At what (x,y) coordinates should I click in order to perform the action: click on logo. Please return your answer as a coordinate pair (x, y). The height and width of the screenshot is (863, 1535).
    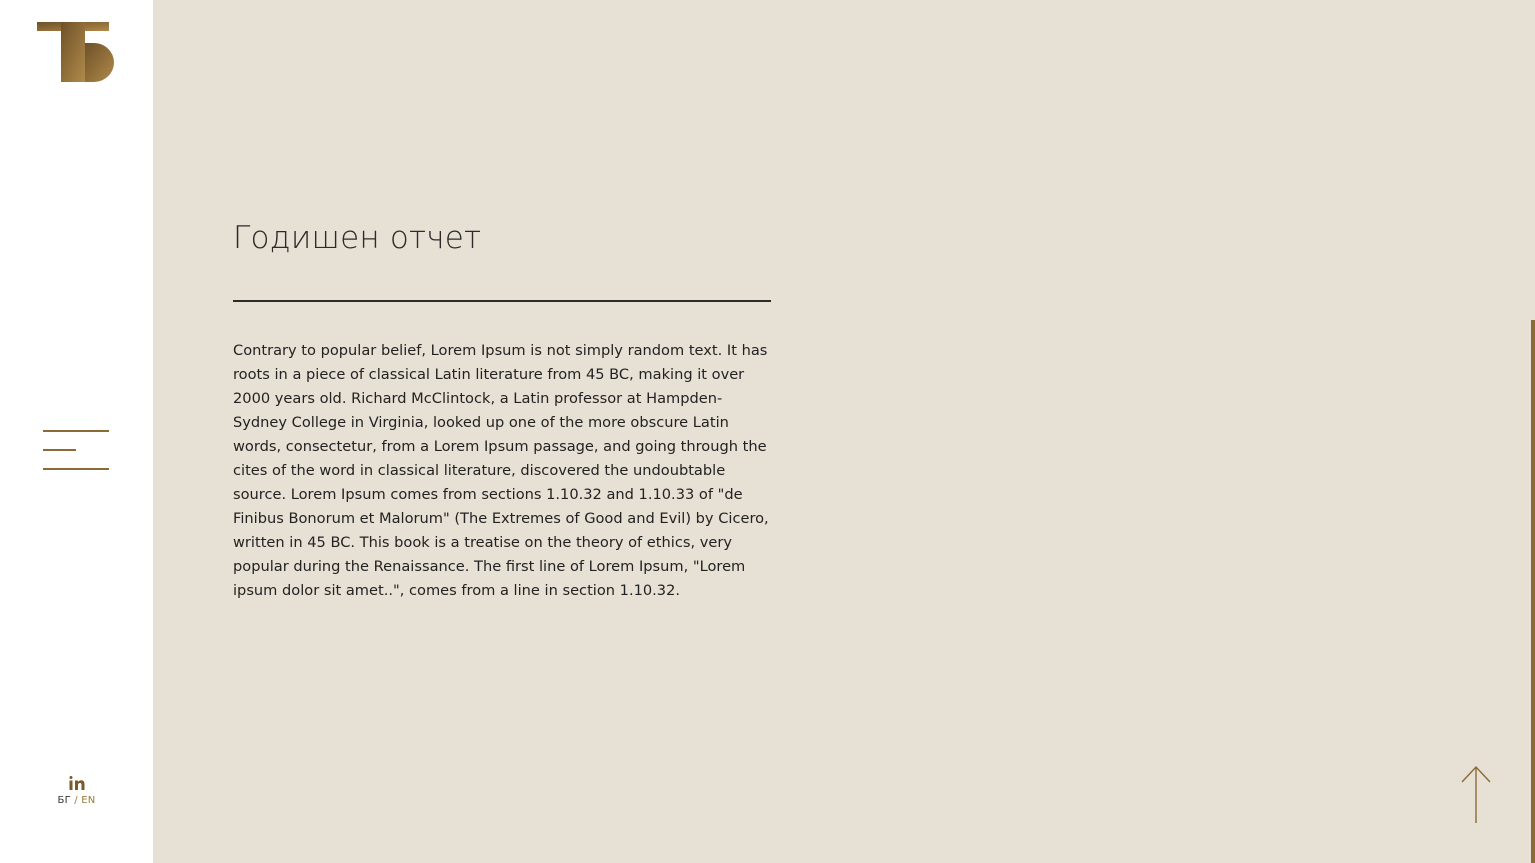
    Looking at the image, I should click on (76, 52).